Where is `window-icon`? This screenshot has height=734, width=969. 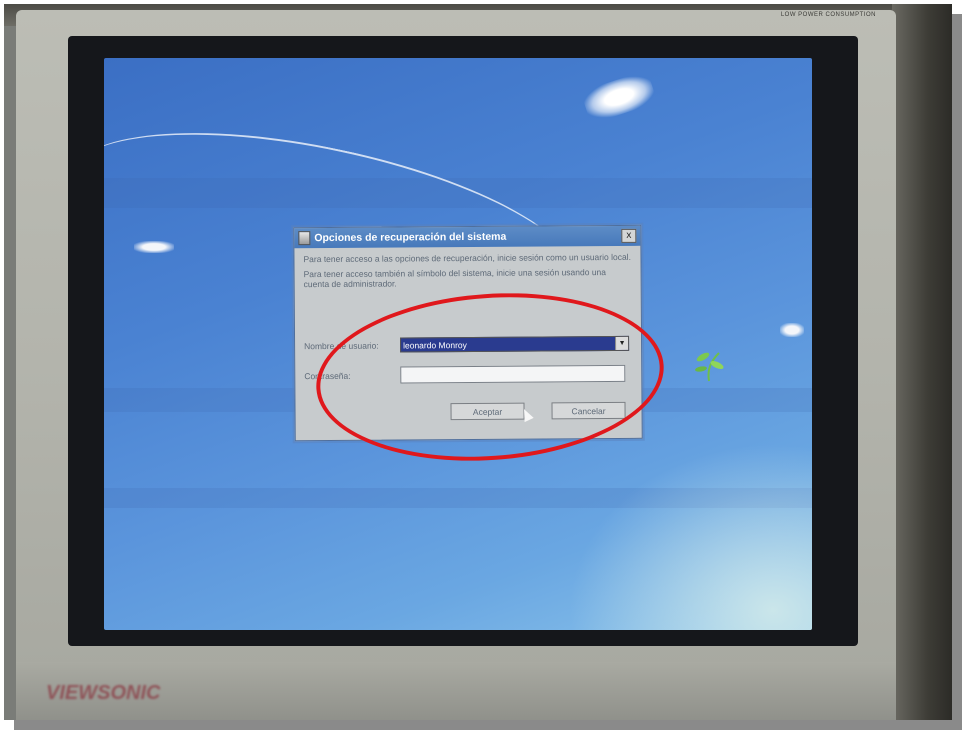
window-icon is located at coordinates (304, 238).